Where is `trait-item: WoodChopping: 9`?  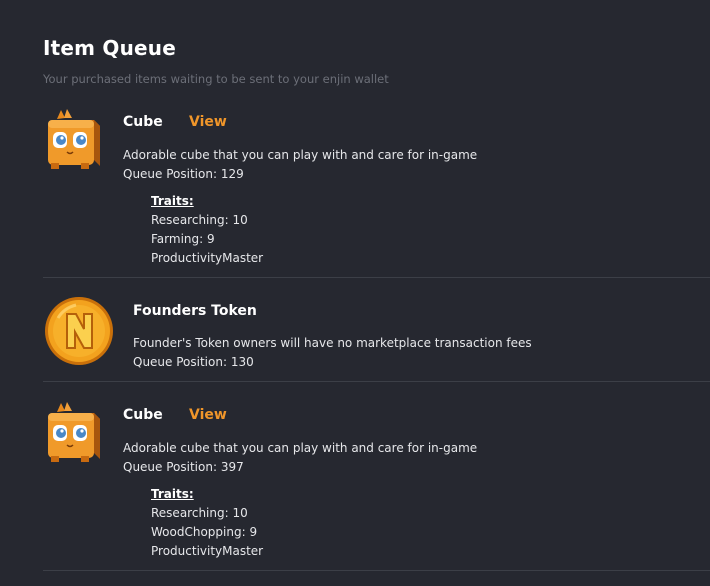 trait-item: WoodChopping: 9 is located at coordinates (204, 532).